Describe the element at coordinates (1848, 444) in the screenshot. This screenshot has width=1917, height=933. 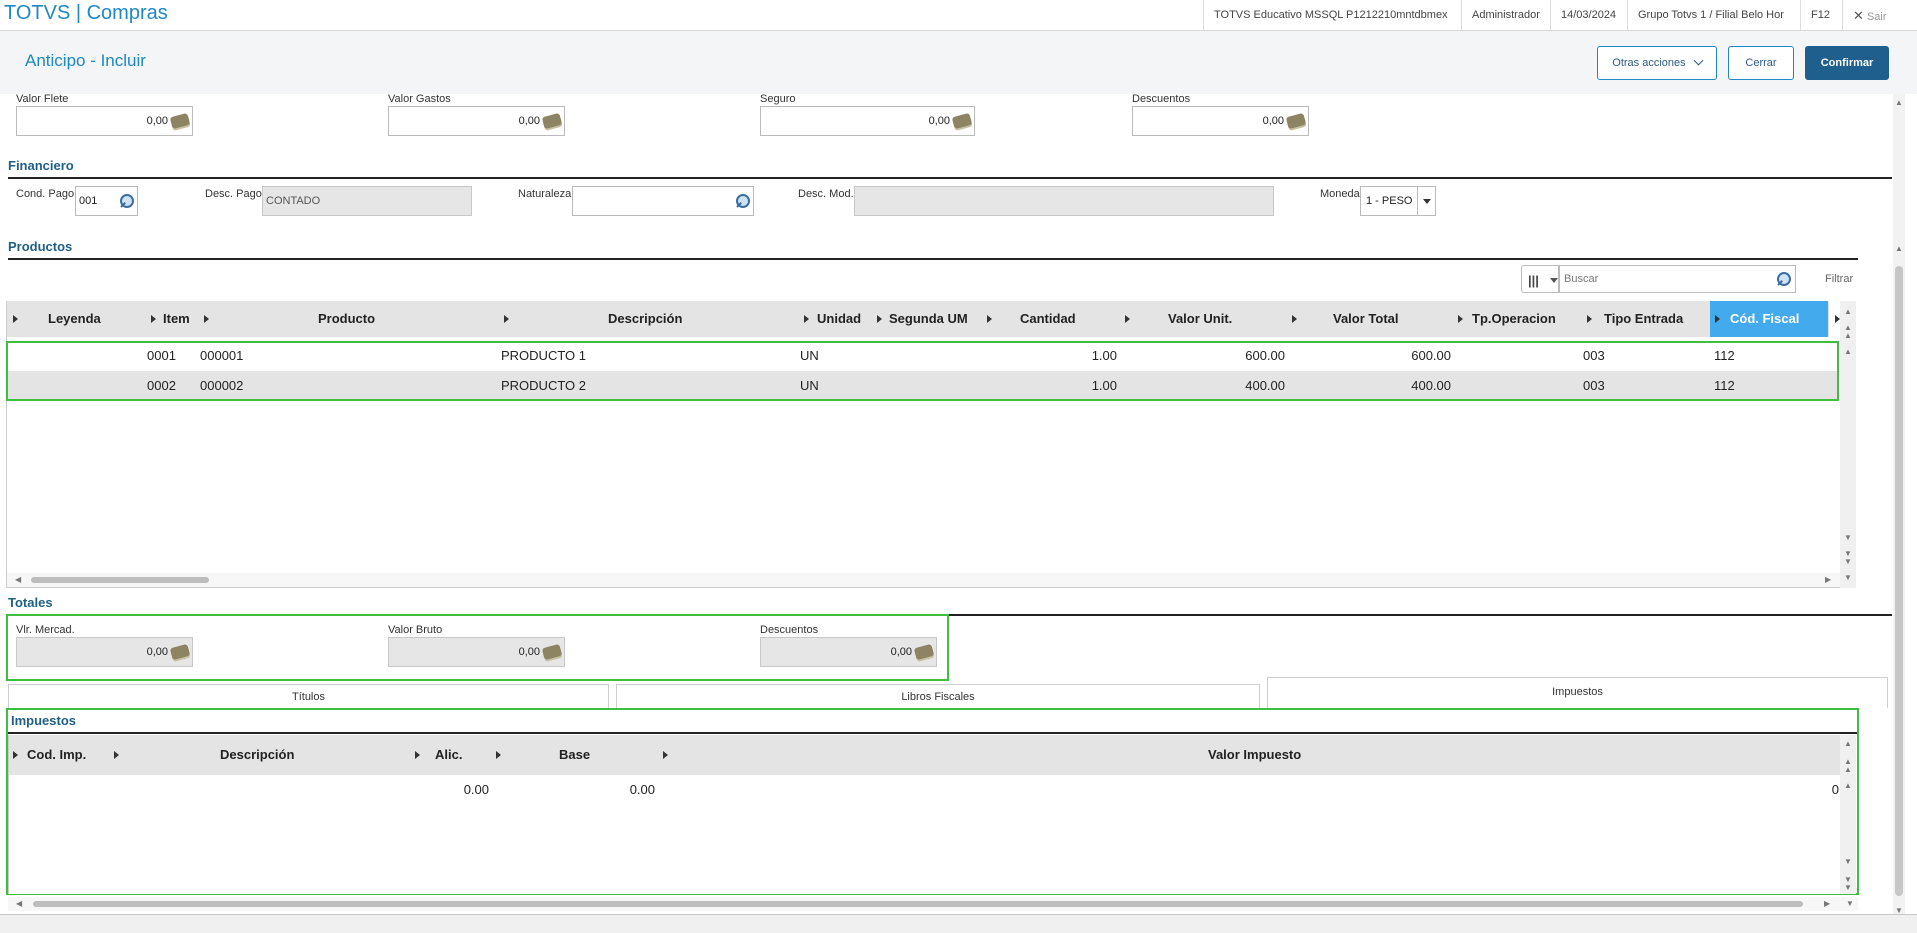
I see `products-vscrollbar: ▲ ▲ ▲ ▲ ▼ ▼ ▼ ▼` at that location.